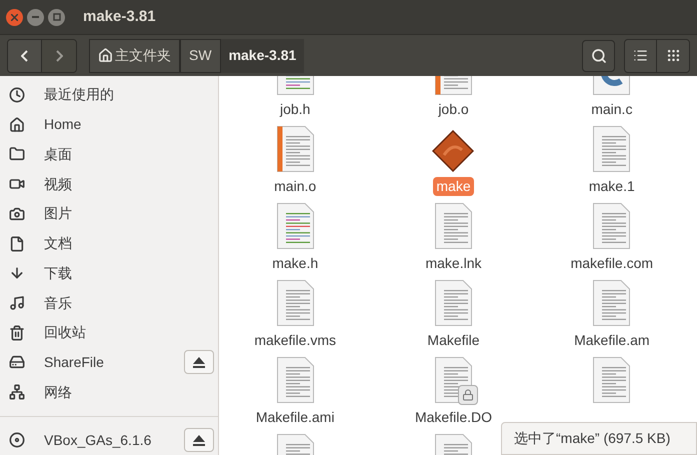 The image size is (697, 455). What do you see at coordinates (129, 184) in the screenshot?
I see `sidebar-item: 视频` at bounding box center [129, 184].